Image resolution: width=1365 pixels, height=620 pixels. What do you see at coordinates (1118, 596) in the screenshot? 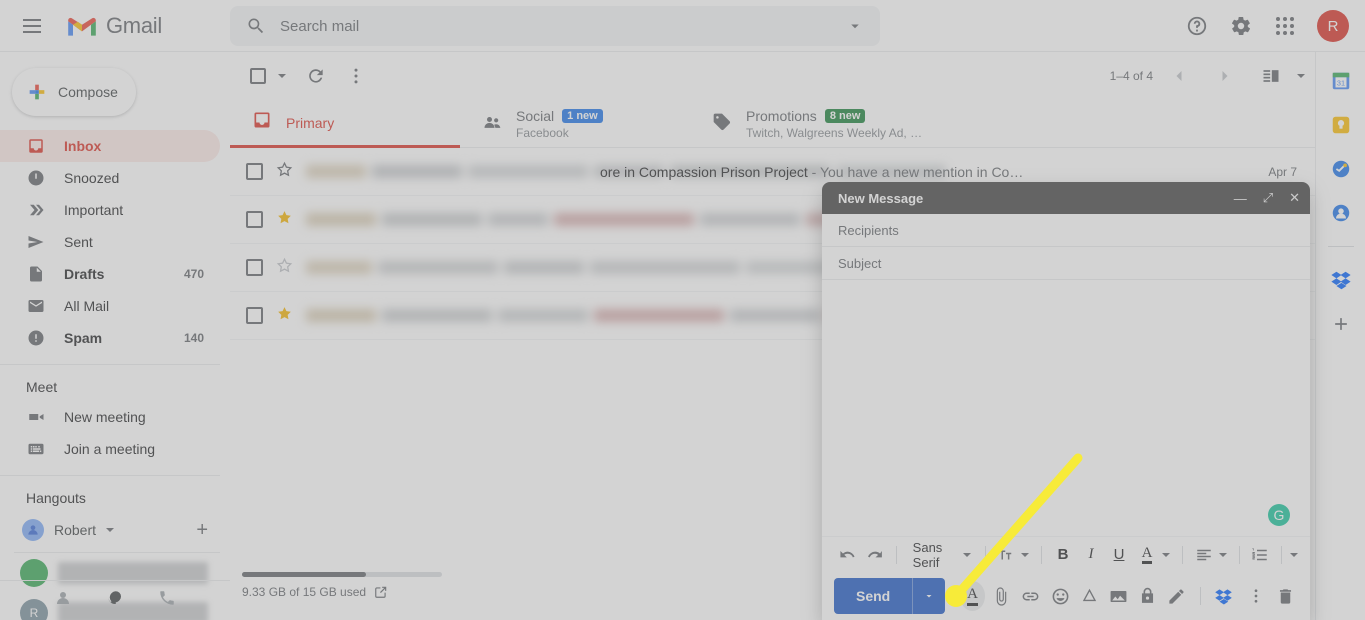
I see `insert-photo-icon` at bounding box center [1118, 596].